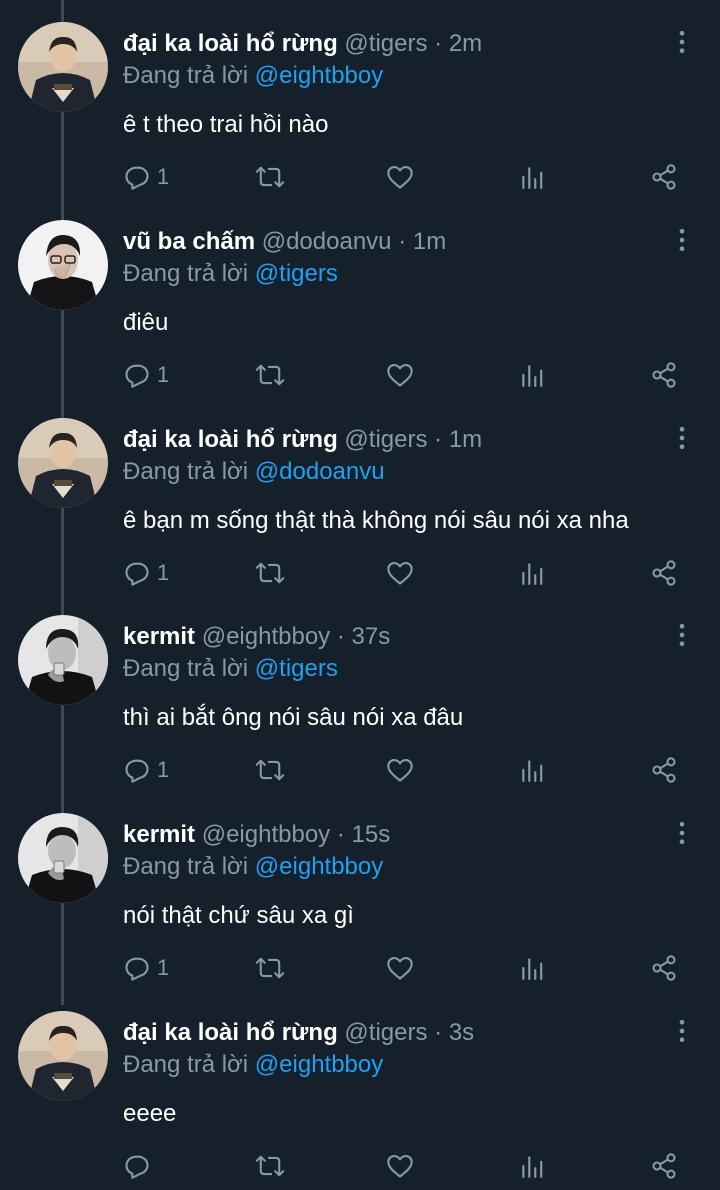  I want to click on timestamp: 37s, so click(371, 636).